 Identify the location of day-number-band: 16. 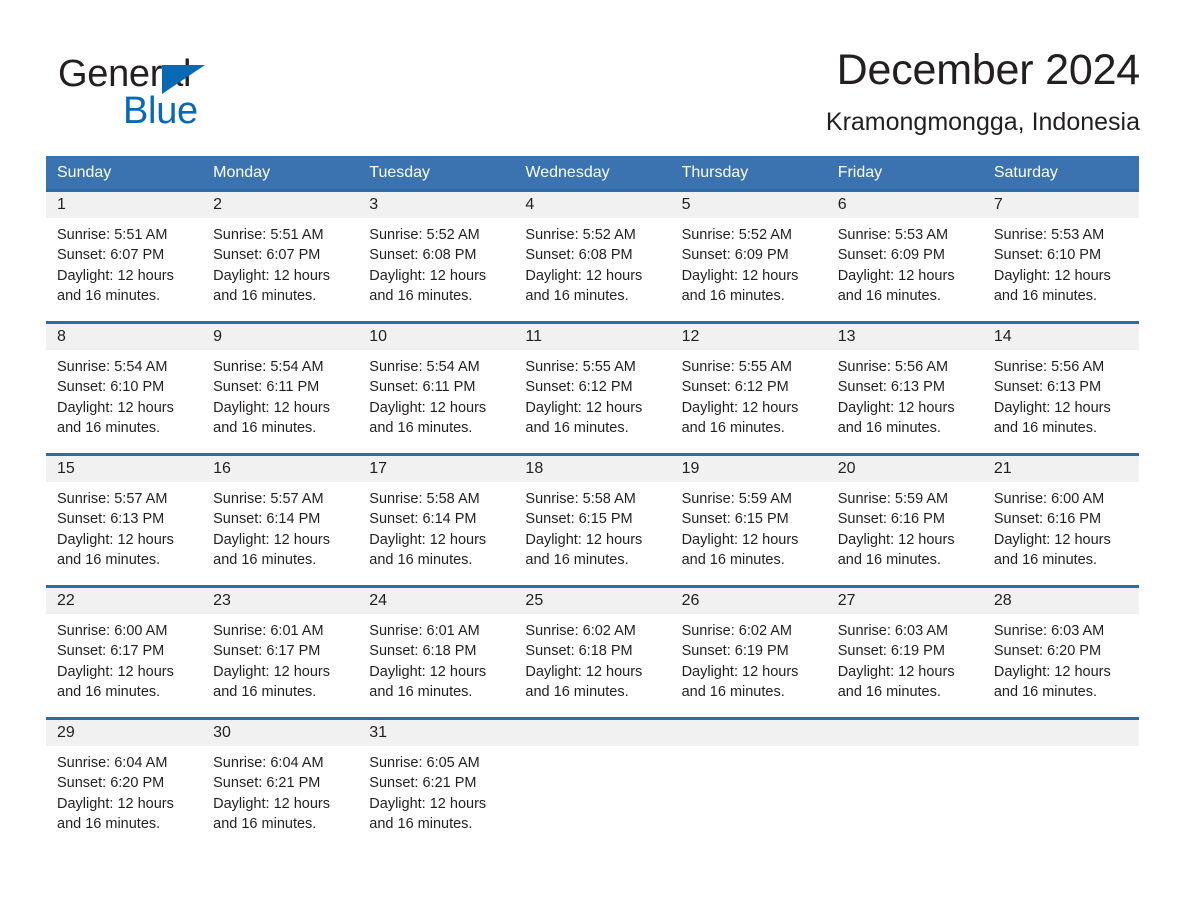
(280, 469).